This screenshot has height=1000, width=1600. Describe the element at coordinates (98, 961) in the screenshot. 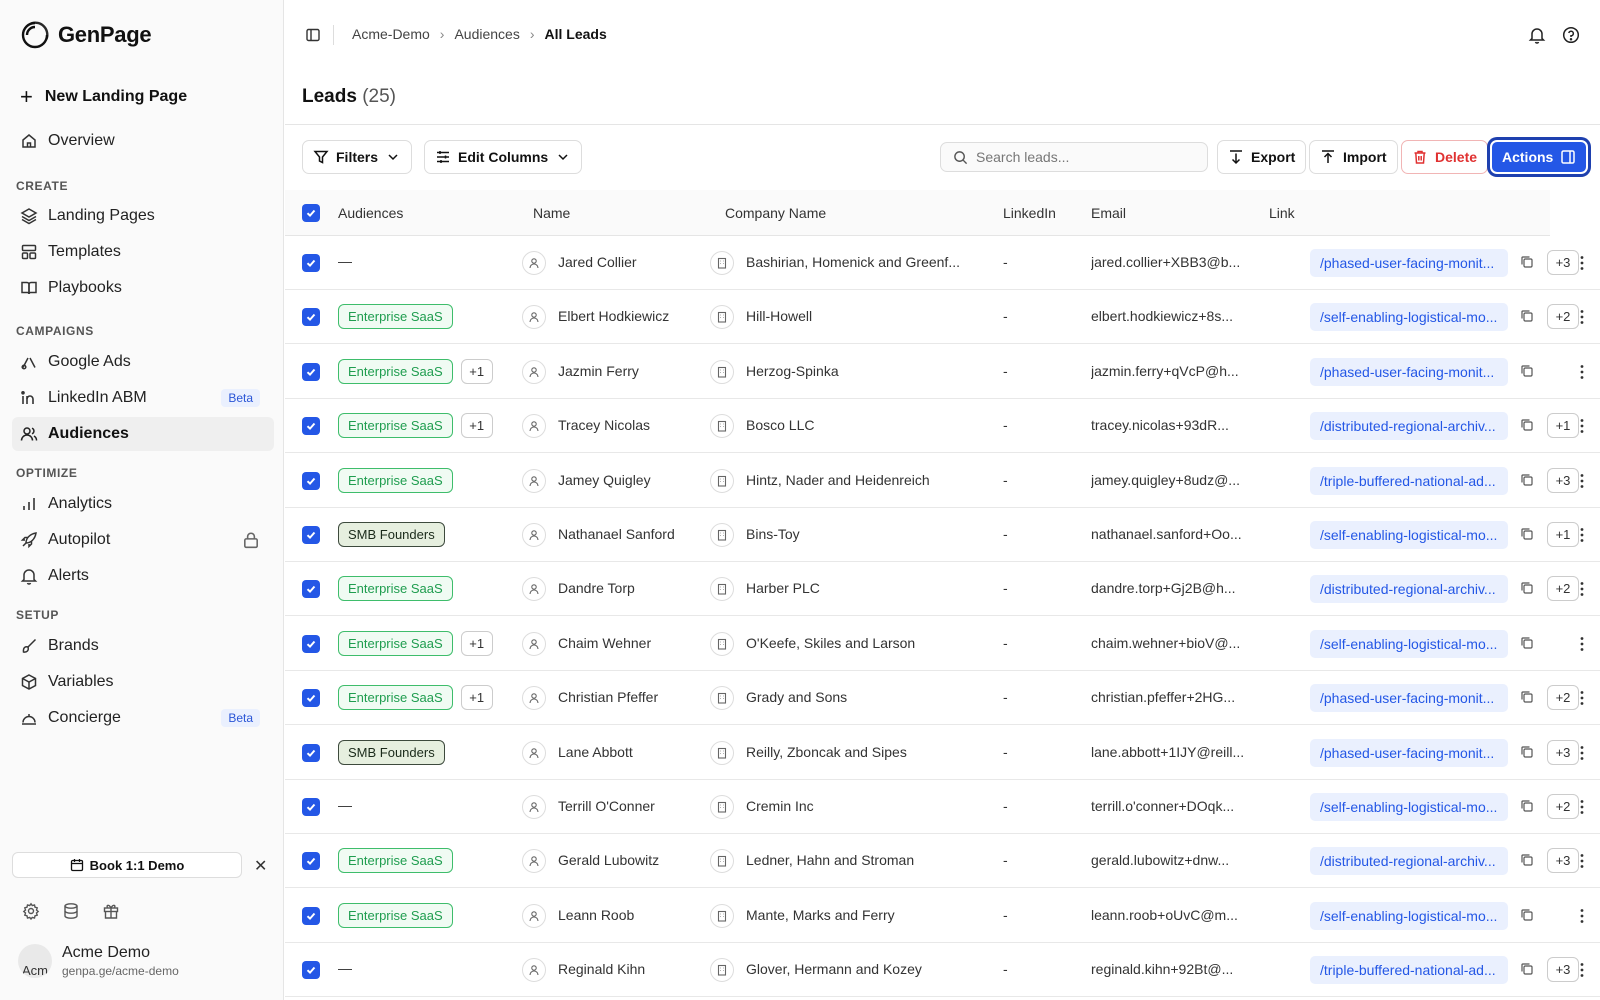

I see `account-switcher: Acm Acme Demo genpa.ge/acme-demo` at that location.